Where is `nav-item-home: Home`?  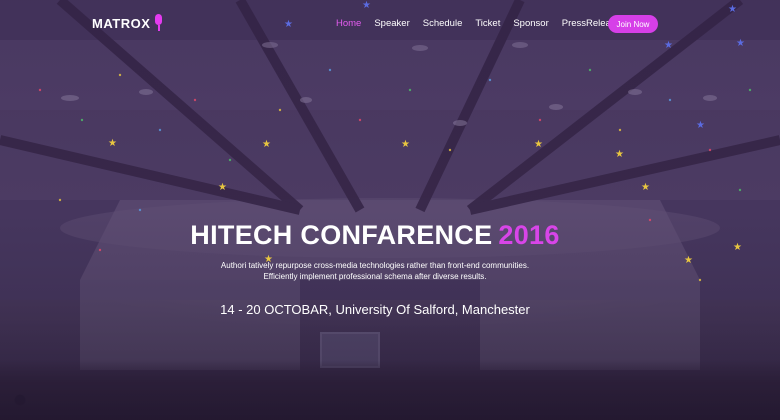
nav-item-home: Home is located at coordinates (348, 23).